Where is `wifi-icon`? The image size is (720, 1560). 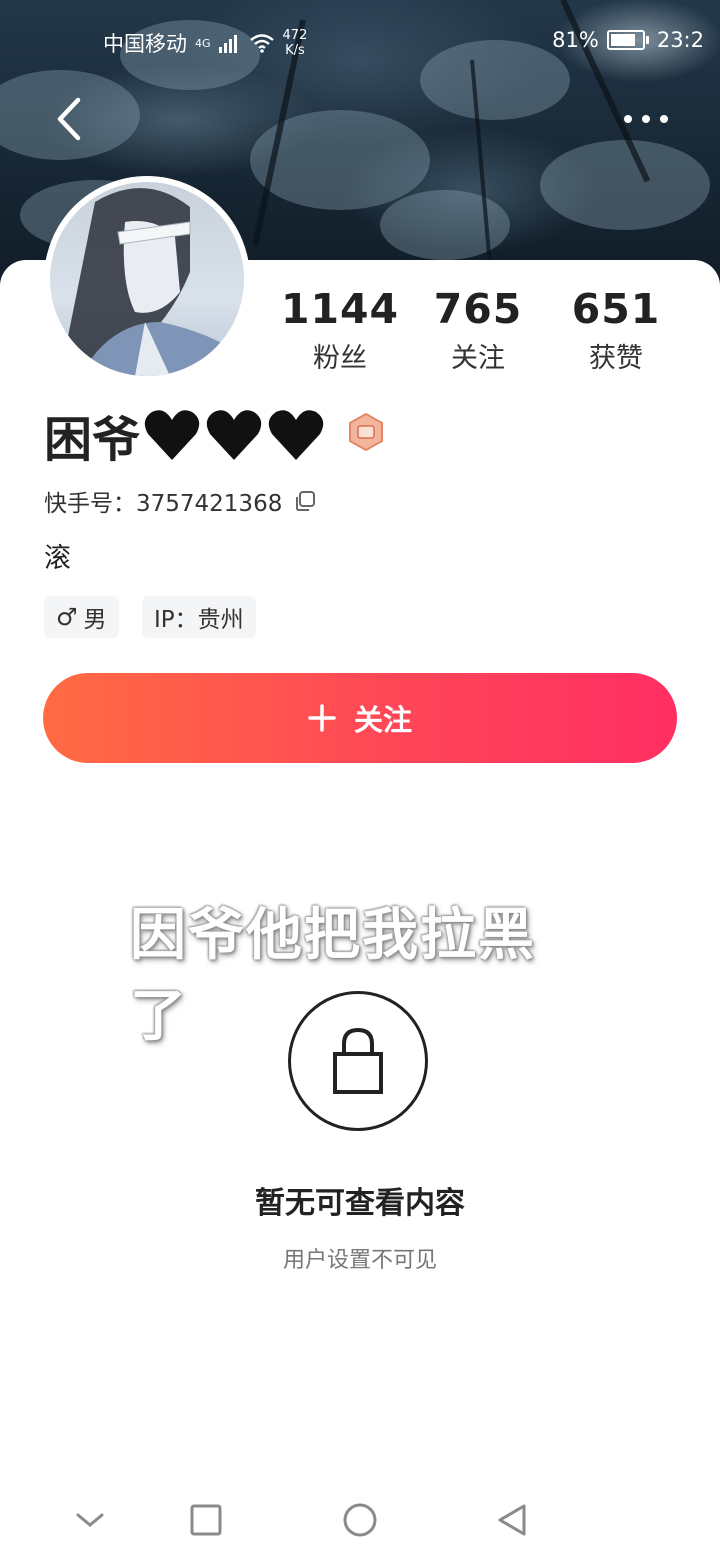 wifi-icon is located at coordinates (261, 43).